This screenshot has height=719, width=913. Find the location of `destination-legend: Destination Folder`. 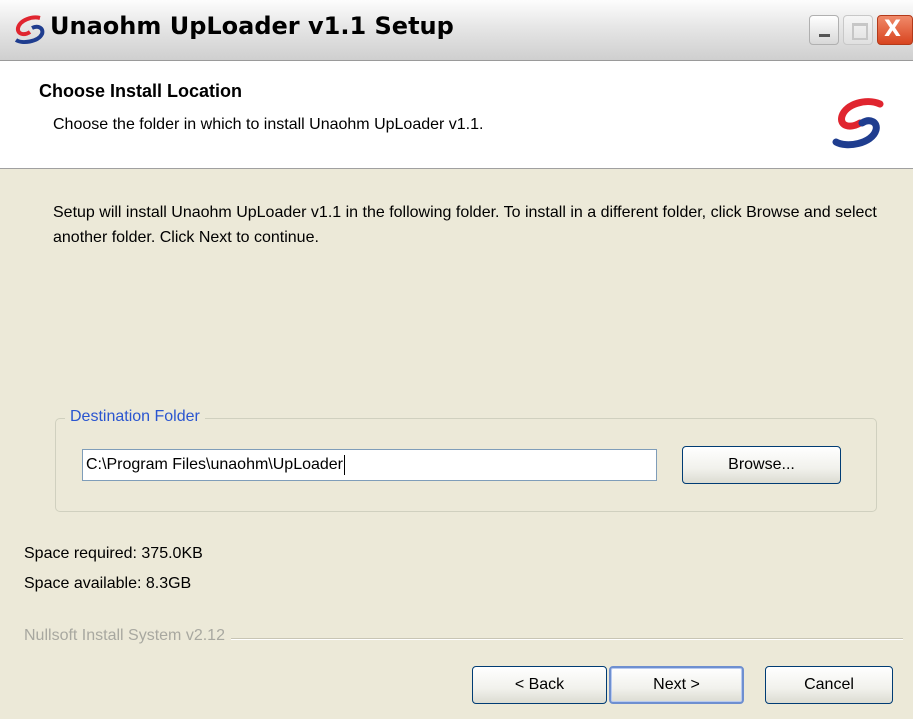

destination-legend: Destination Folder is located at coordinates (135, 417).